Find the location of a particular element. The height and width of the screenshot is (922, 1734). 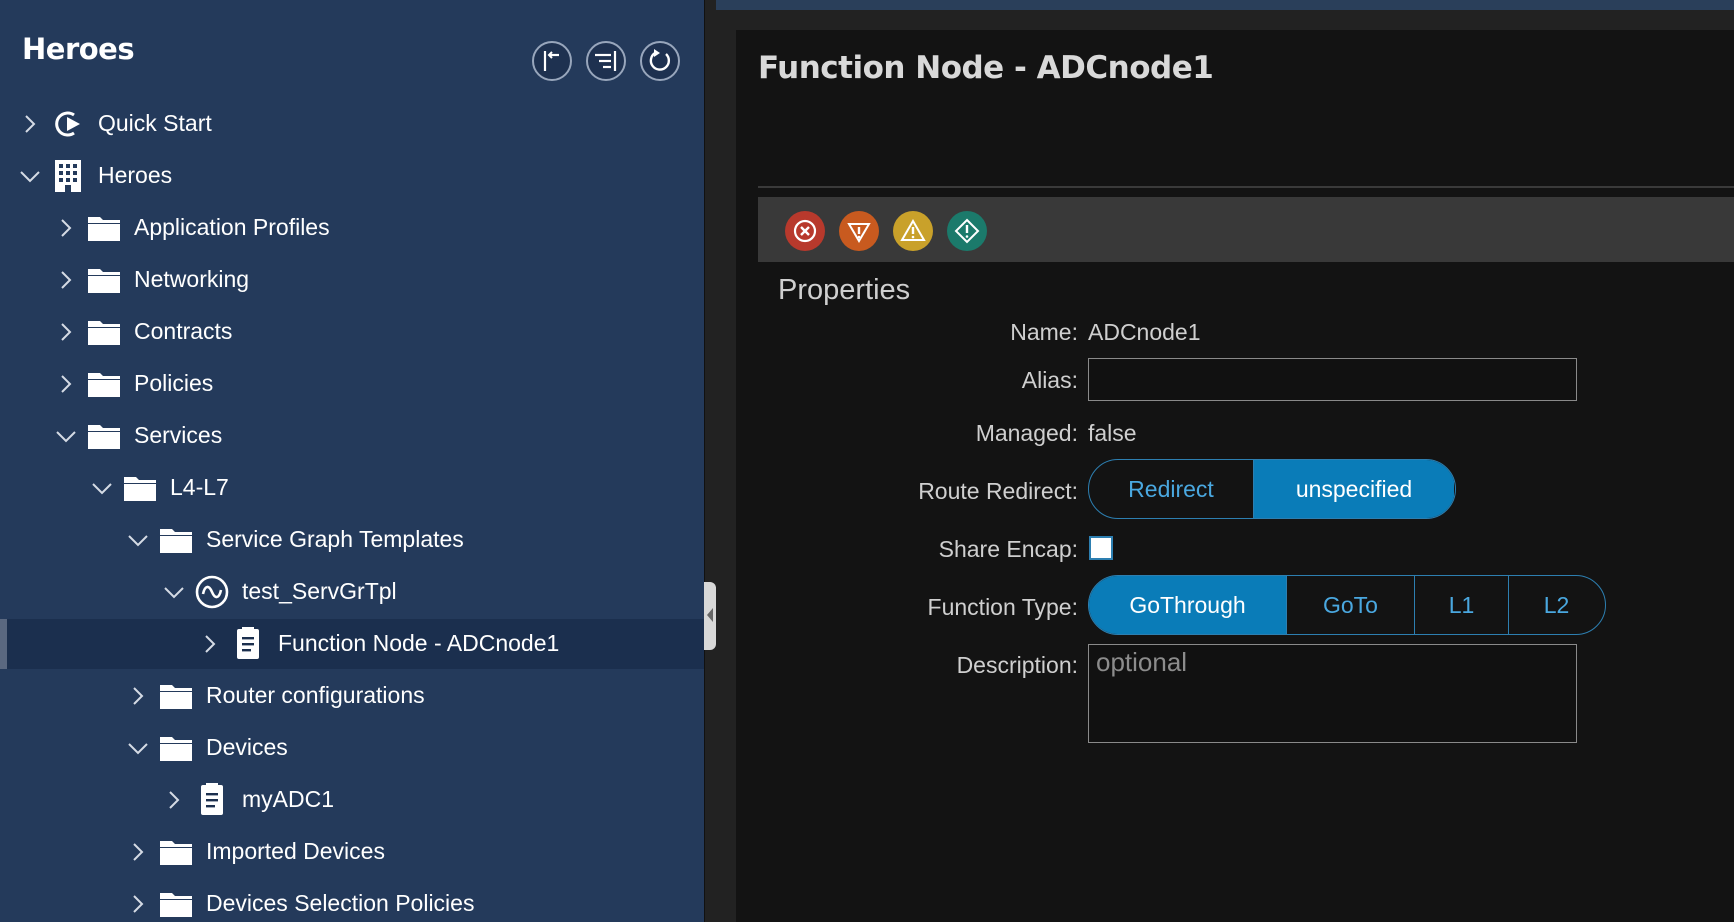

description-textarea is located at coordinates (1332, 693).